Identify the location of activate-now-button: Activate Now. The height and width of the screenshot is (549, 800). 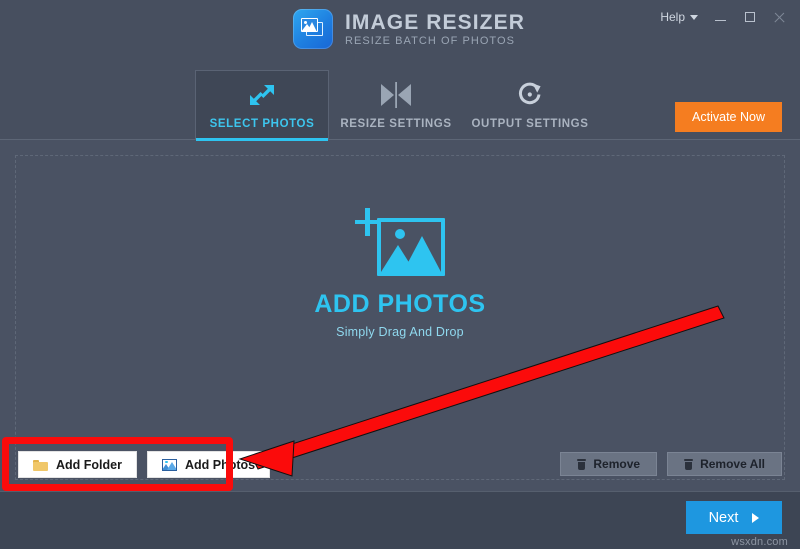
(728, 117).